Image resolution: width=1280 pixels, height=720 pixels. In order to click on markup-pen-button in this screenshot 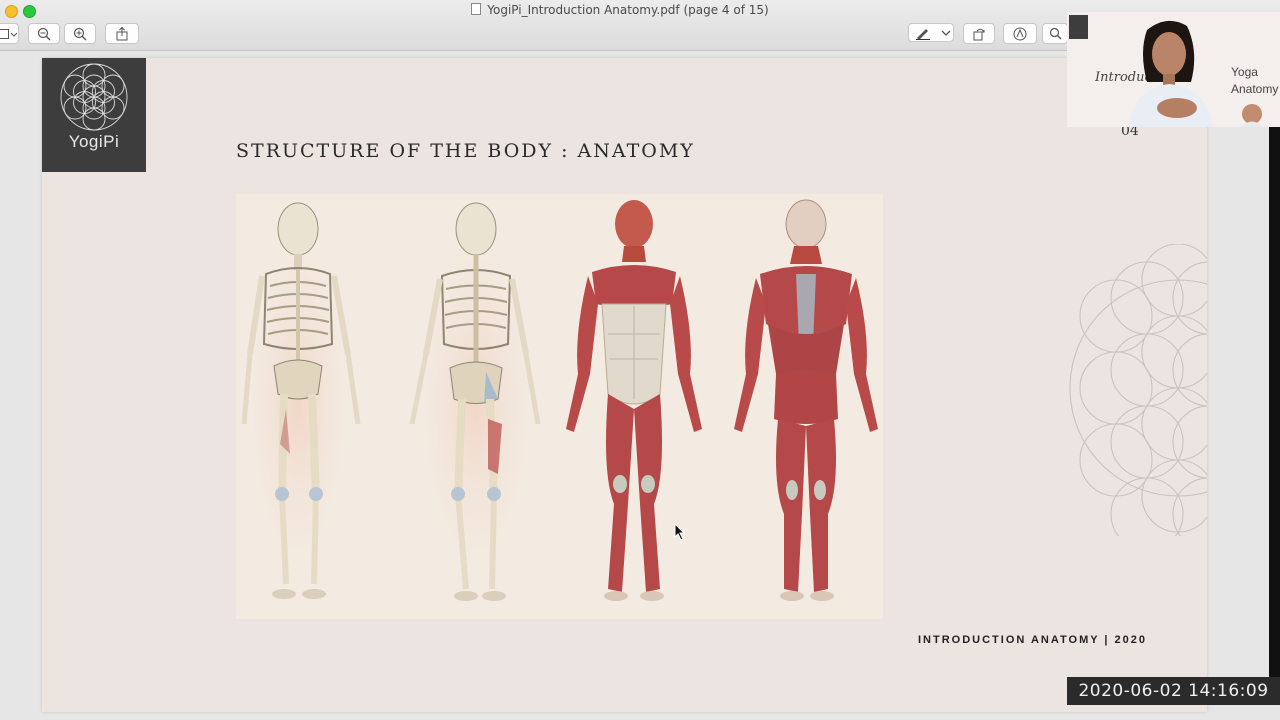, I will do `click(931, 32)`.